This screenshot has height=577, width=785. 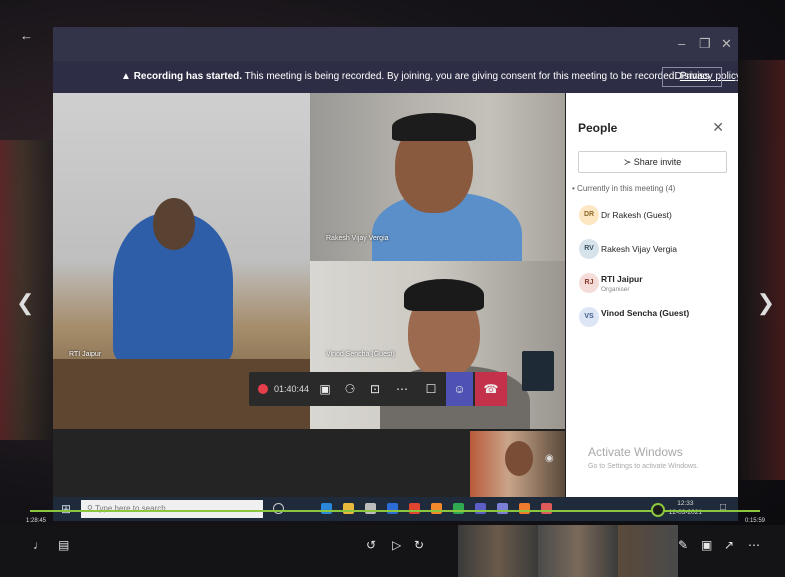 What do you see at coordinates (437, 177) in the screenshot?
I see `video-tile-rakesh: Rakesh Vijay Vergia` at bounding box center [437, 177].